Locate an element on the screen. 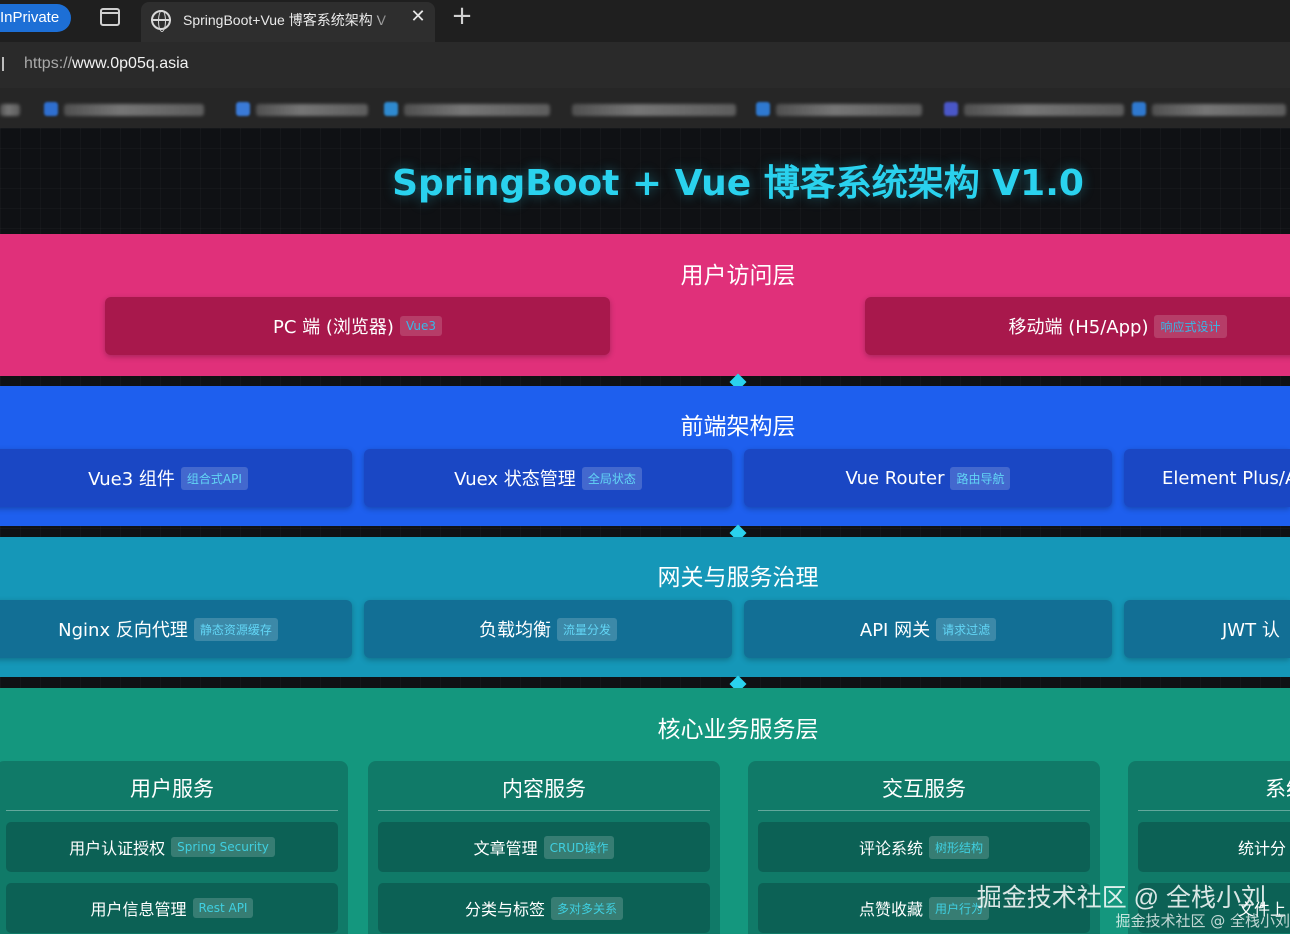 The height and width of the screenshot is (934, 1290). service-item: 用户认证授权 Spring Security is located at coordinates (172, 847).